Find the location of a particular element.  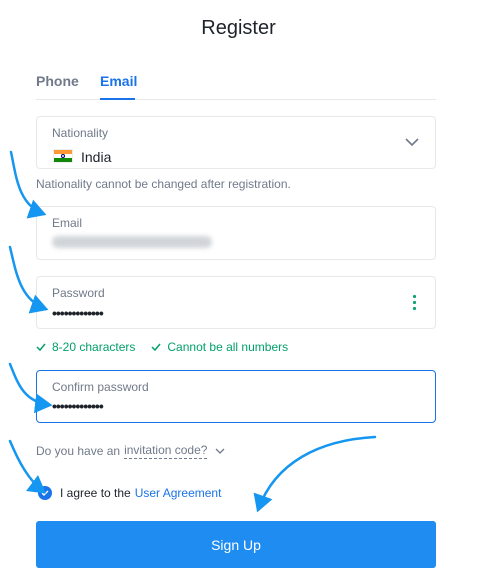

requirement-length-text: 8-20 characters is located at coordinates (94, 347).